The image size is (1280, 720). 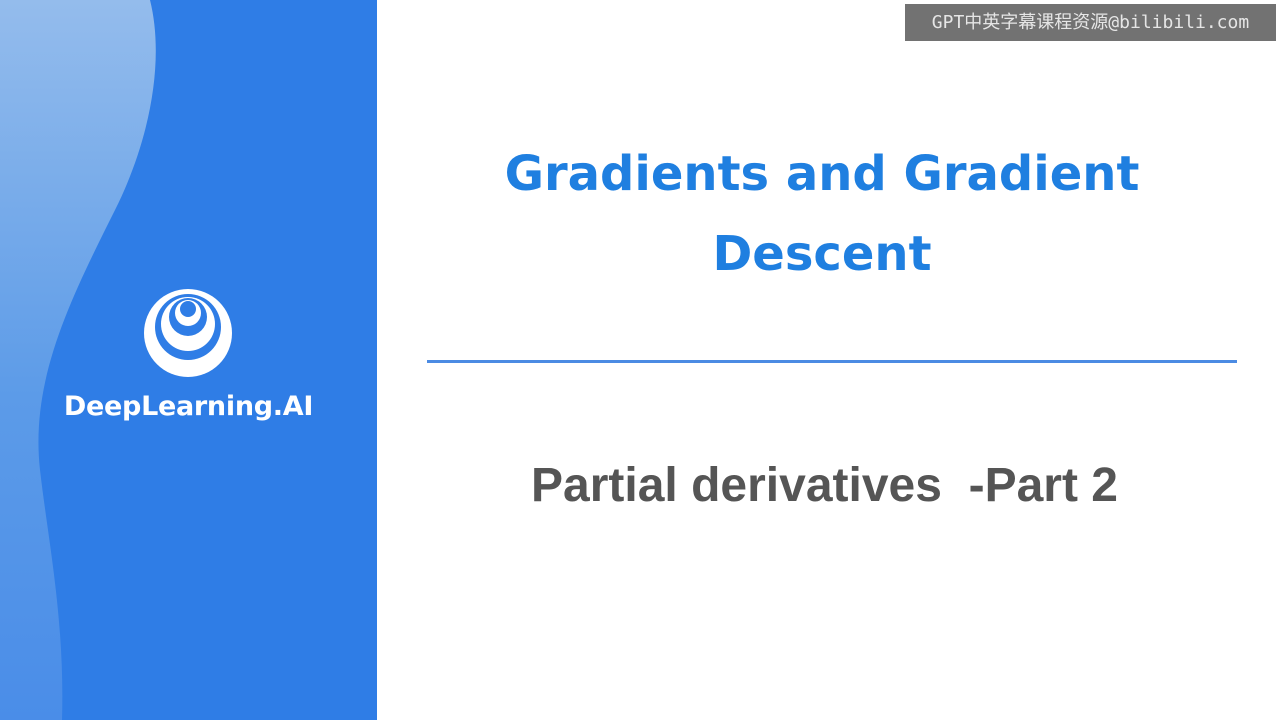 I want to click on slide-title: Gradients and Gradient Descent, so click(x=822, y=214).